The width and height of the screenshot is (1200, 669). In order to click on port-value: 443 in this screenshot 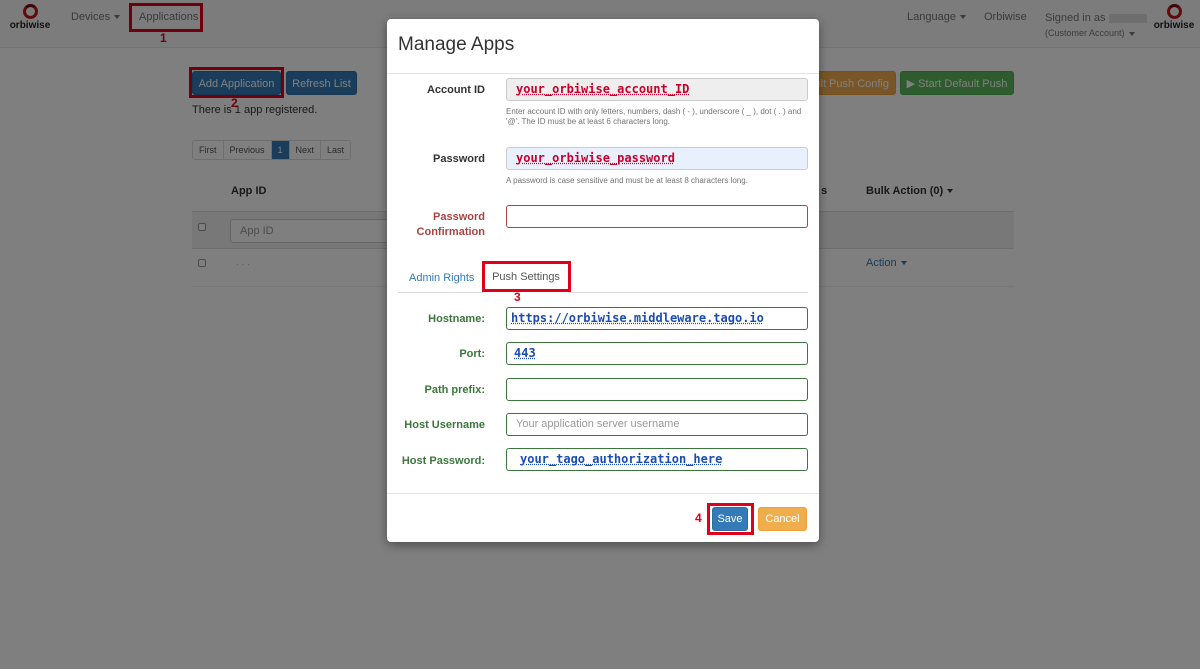, I will do `click(525, 353)`.